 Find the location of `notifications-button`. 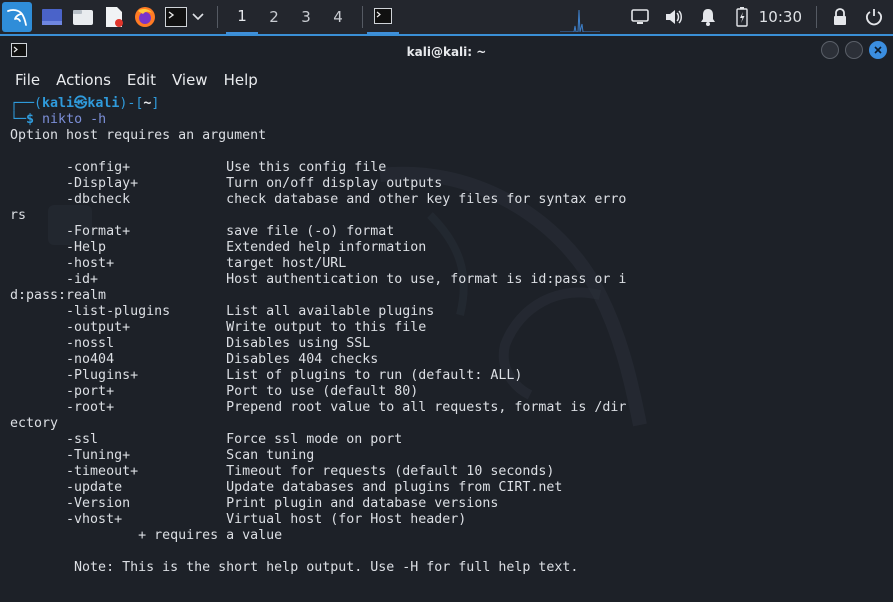

notifications-button is located at coordinates (708, 17).